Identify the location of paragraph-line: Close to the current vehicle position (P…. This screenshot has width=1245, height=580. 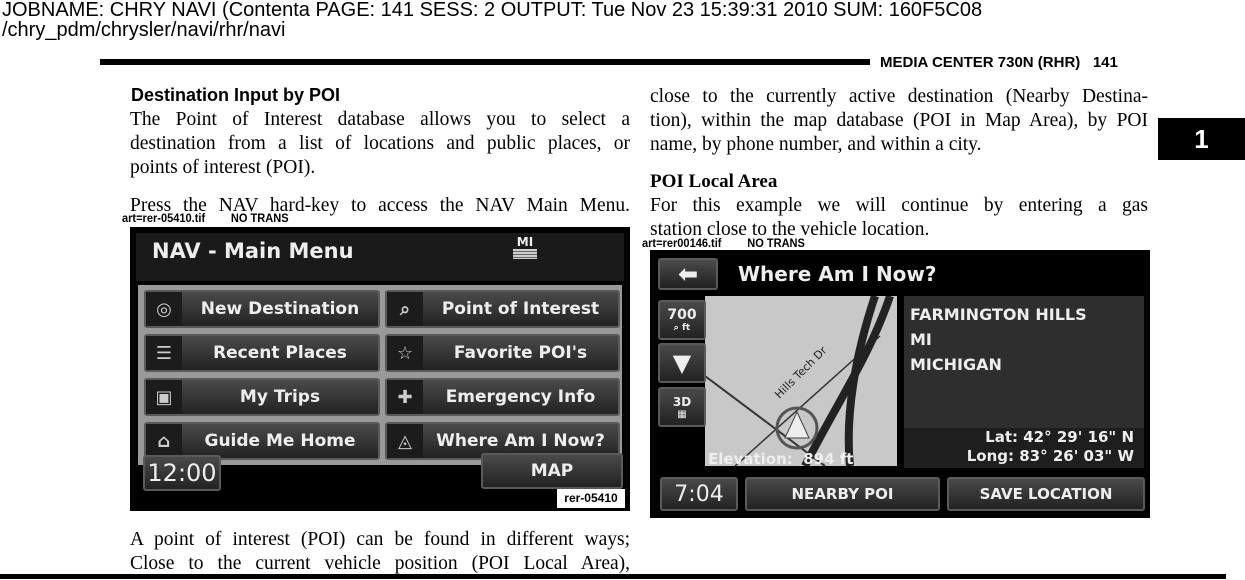
(380, 563).